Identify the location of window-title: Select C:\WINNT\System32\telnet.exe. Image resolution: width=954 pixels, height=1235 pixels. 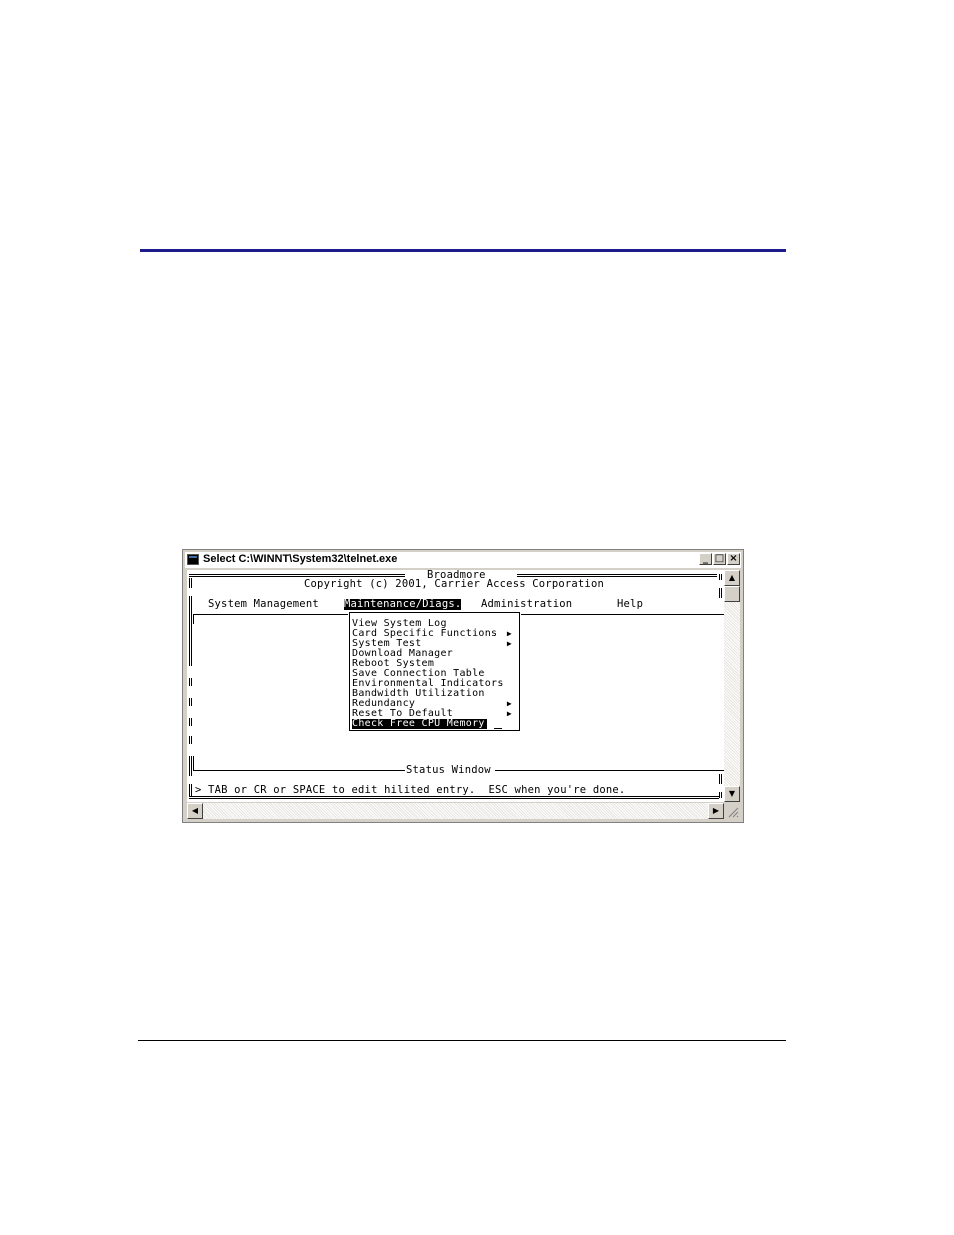
(300, 559).